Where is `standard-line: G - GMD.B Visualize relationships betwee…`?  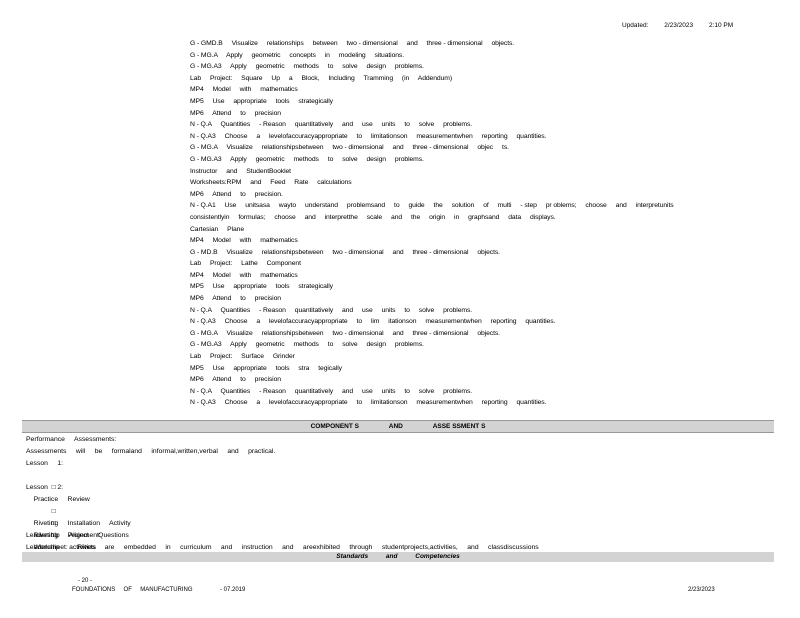 standard-line: G - GMD.B Visualize relationships betwee… is located at coordinates (352, 43).